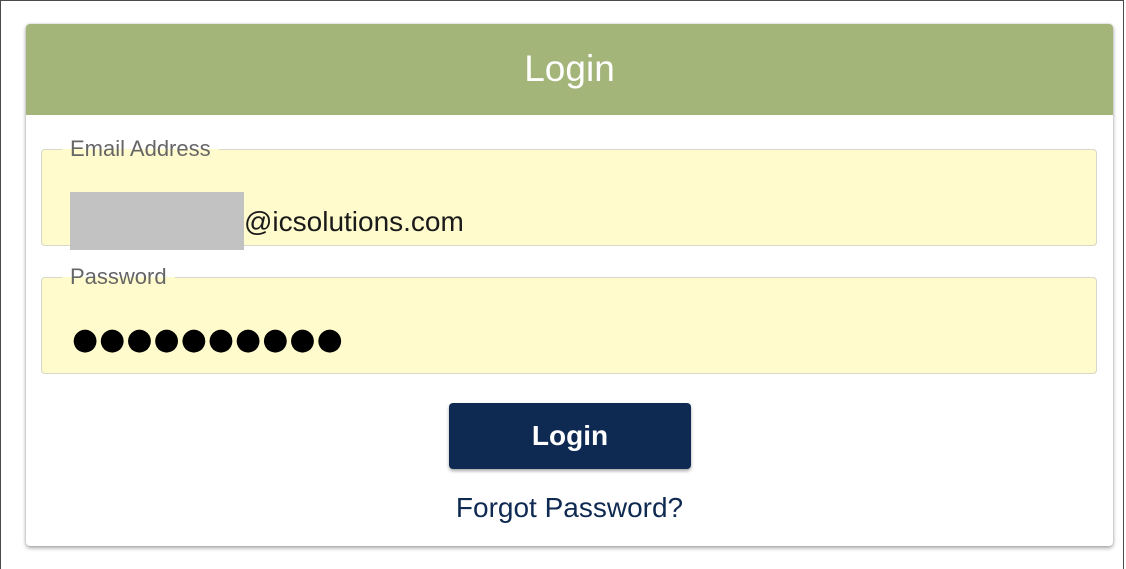 Image resolution: width=1126 pixels, height=569 pixels. What do you see at coordinates (569, 508) in the screenshot?
I see `forgot-password-link: Forgot Password?` at bounding box center [569, 508].